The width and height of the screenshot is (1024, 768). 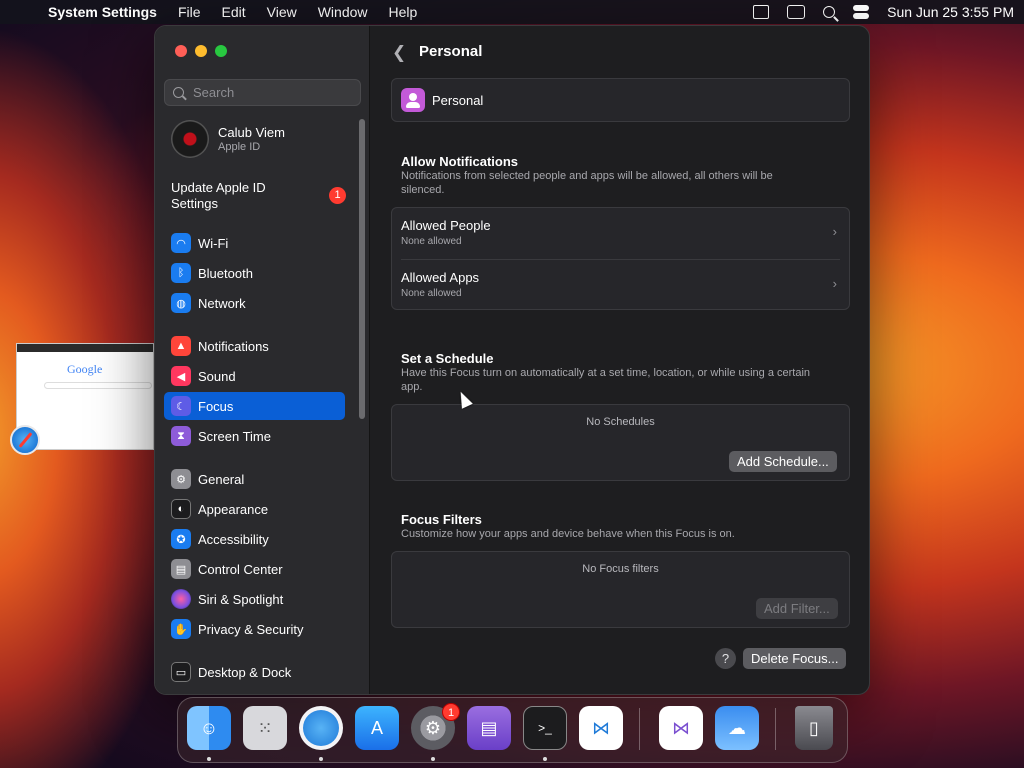 I want to click on allowed-apps-title: Allowed Apps, so click(x=440, y=277).